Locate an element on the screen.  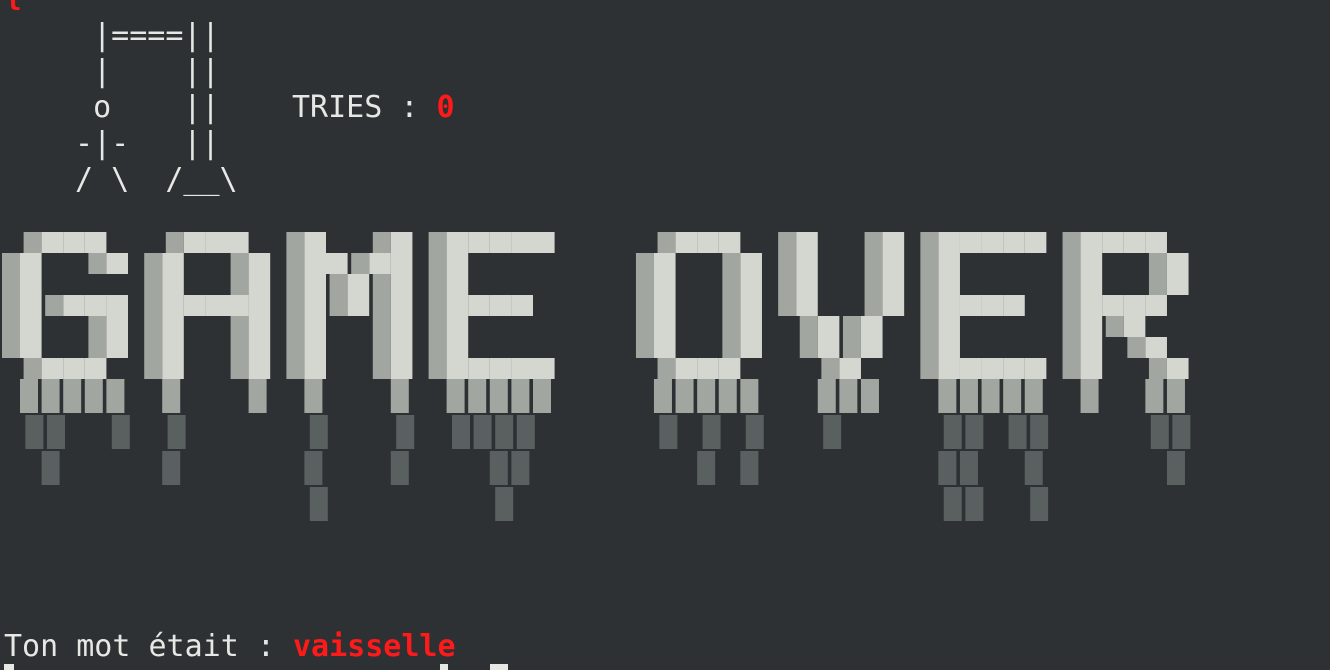
banner-drip-v is located at coordinates (826, 396).